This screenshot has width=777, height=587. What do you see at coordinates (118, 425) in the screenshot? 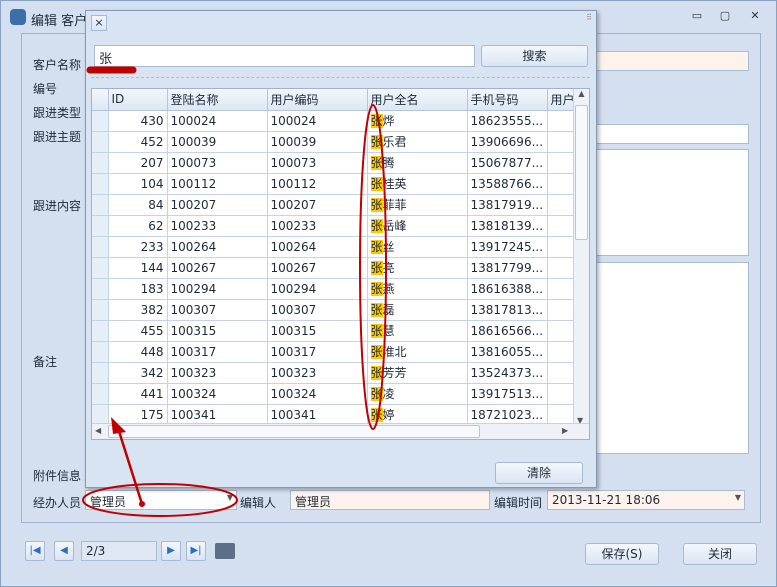
I see `arrowhead-annotation` at bounding box center [118, 425].